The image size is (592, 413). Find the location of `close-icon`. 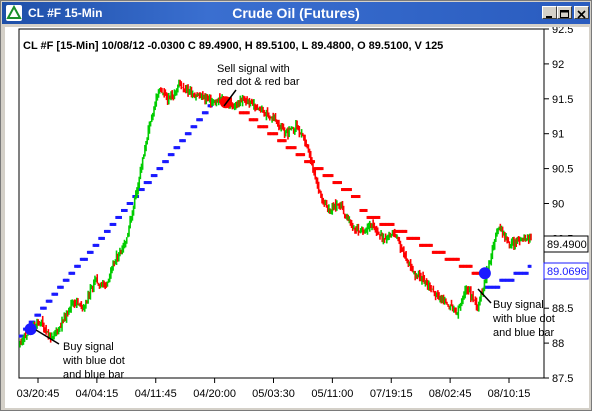

close-icon is located at coordinates (581, 14).